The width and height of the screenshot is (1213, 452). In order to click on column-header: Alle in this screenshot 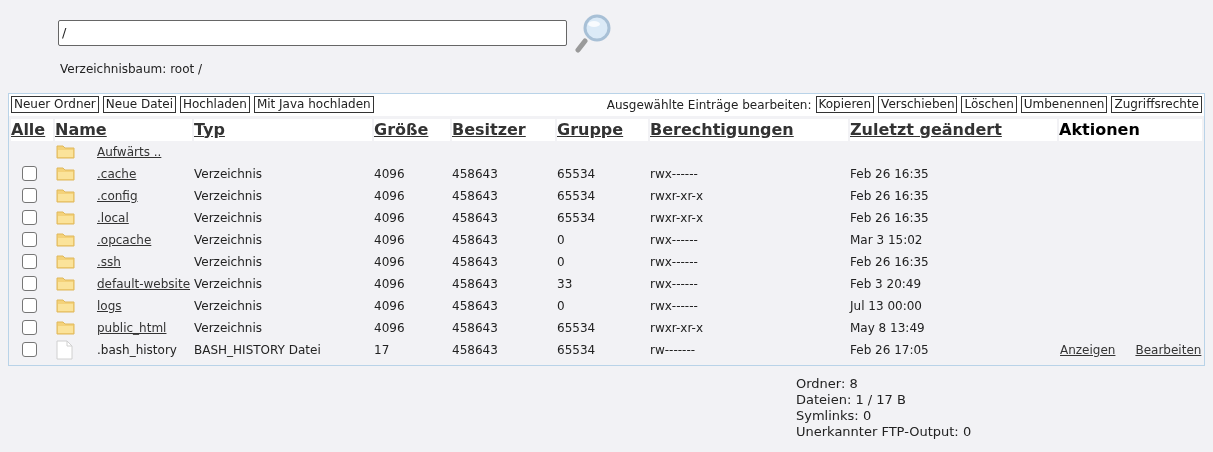, I will do `click(32, 129)`.